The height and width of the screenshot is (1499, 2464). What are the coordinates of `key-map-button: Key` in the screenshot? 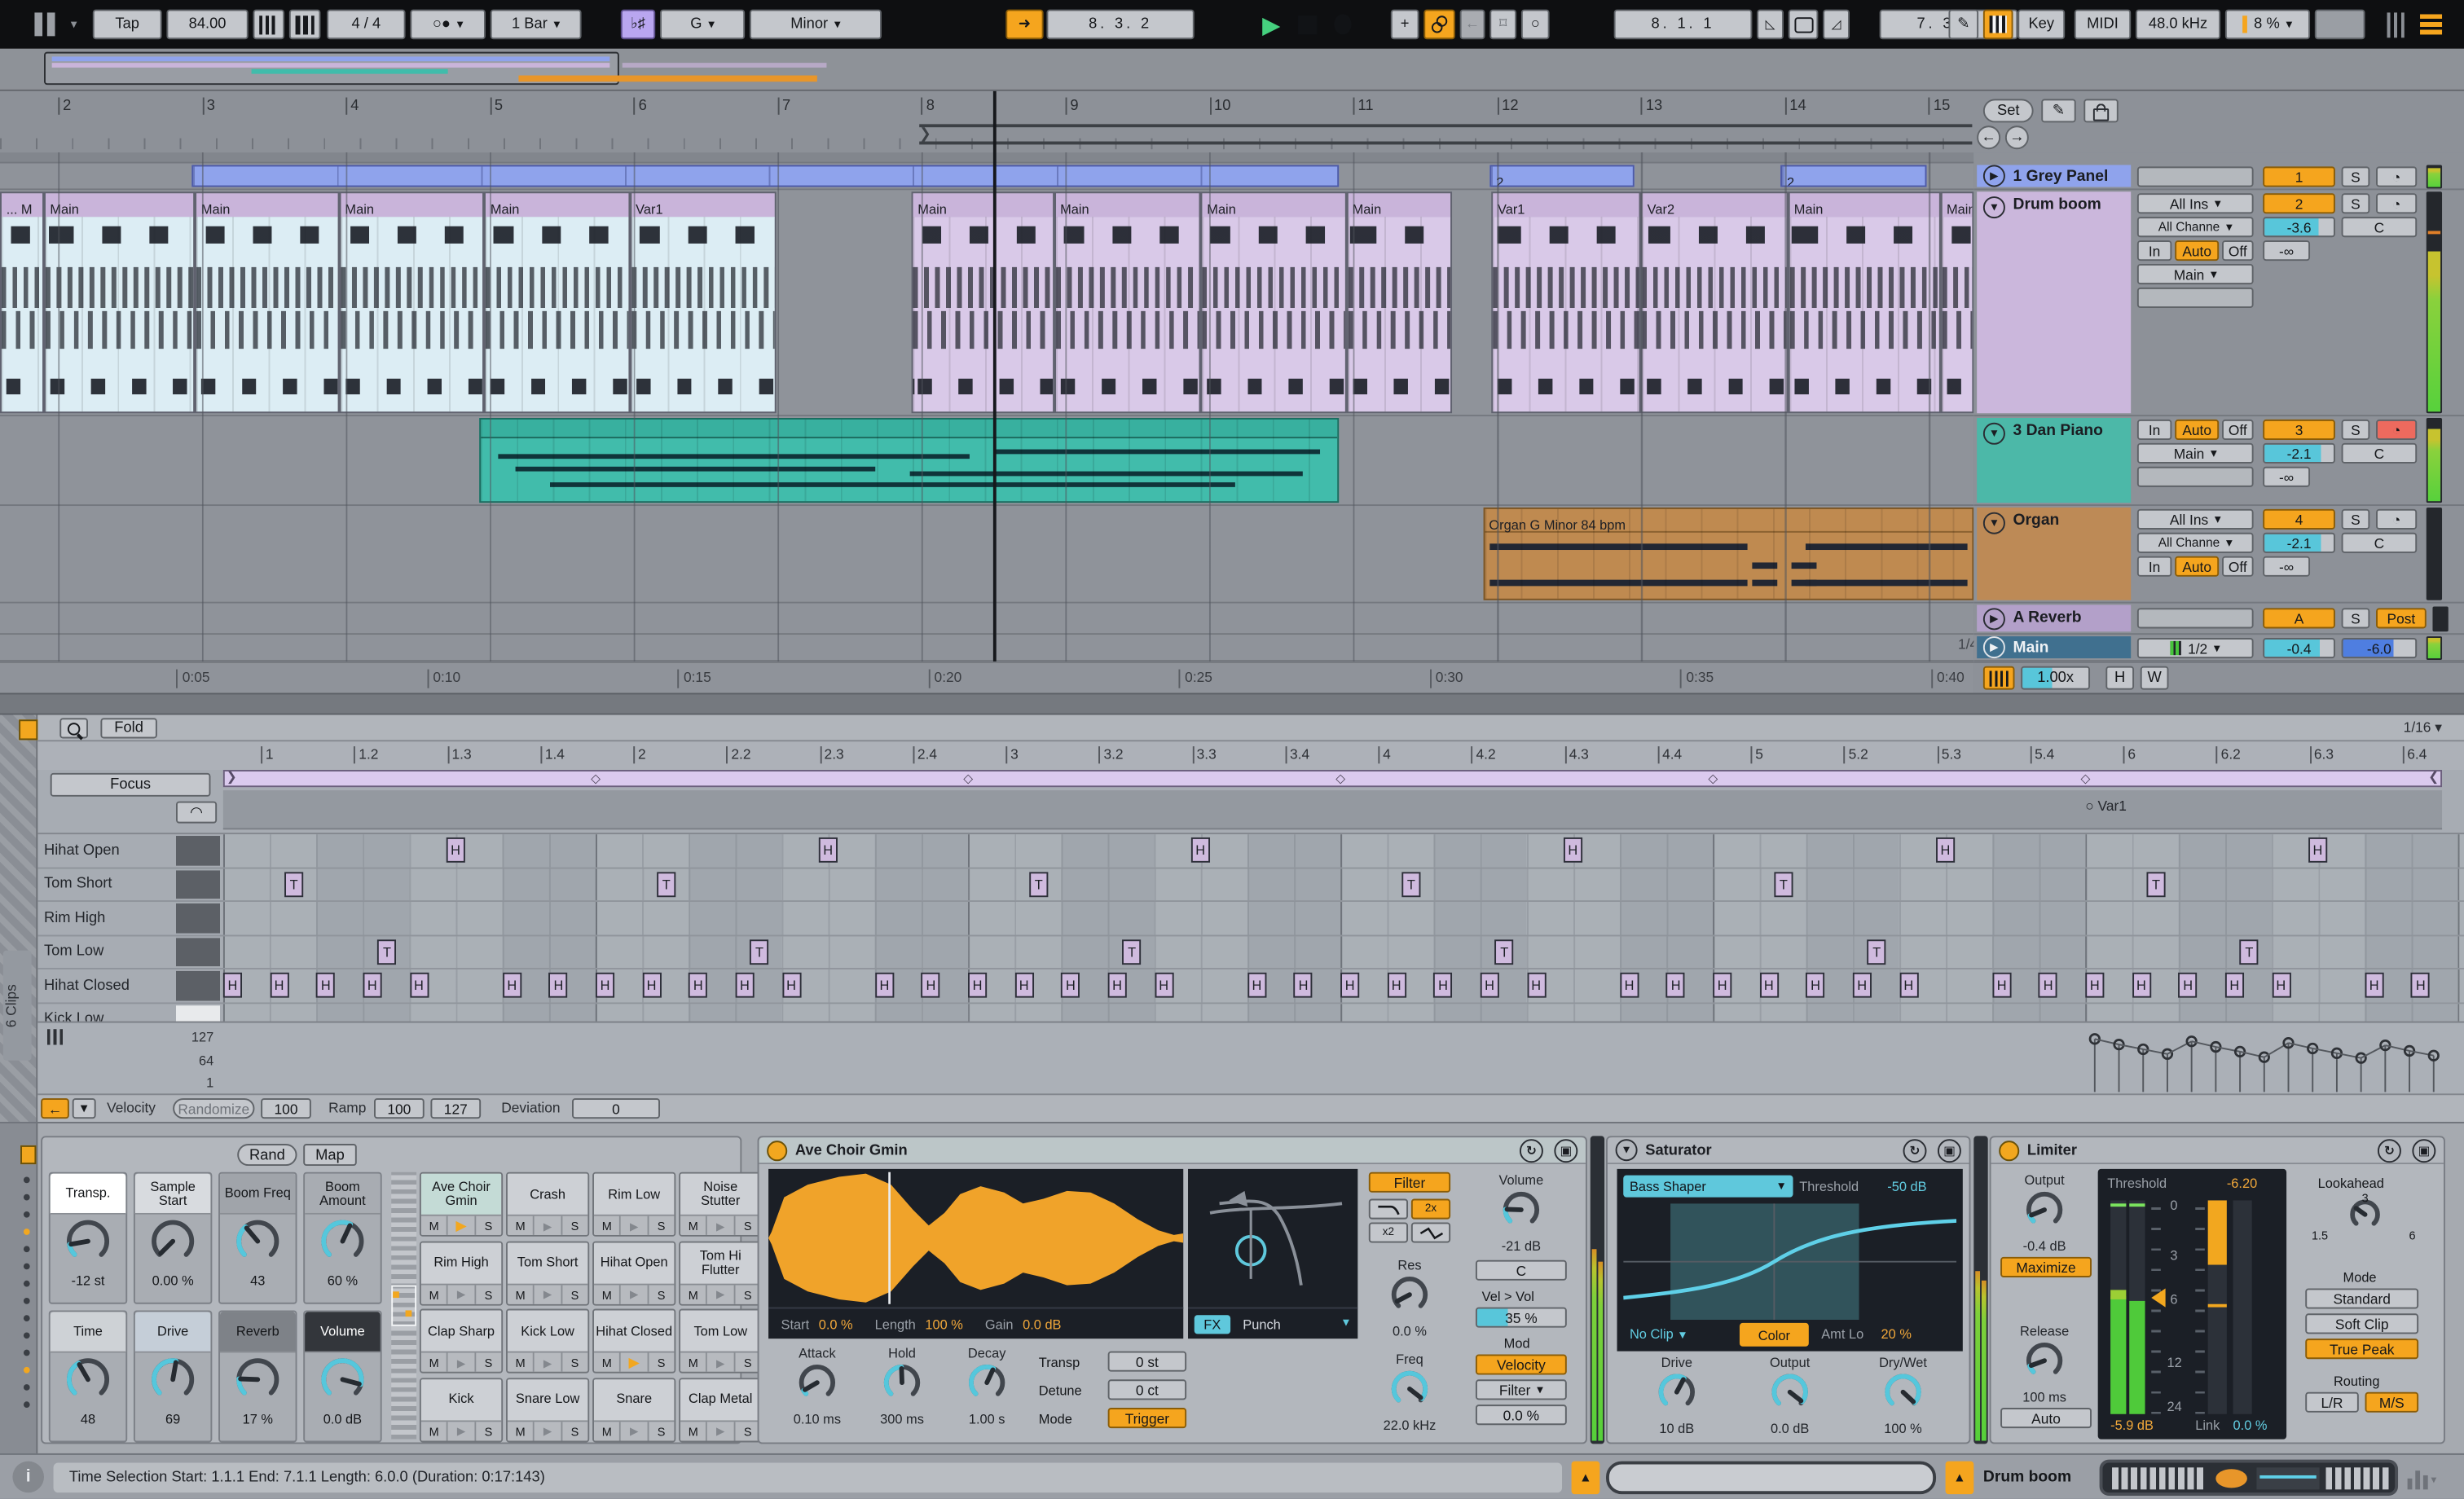 It's located at (2041, 24).